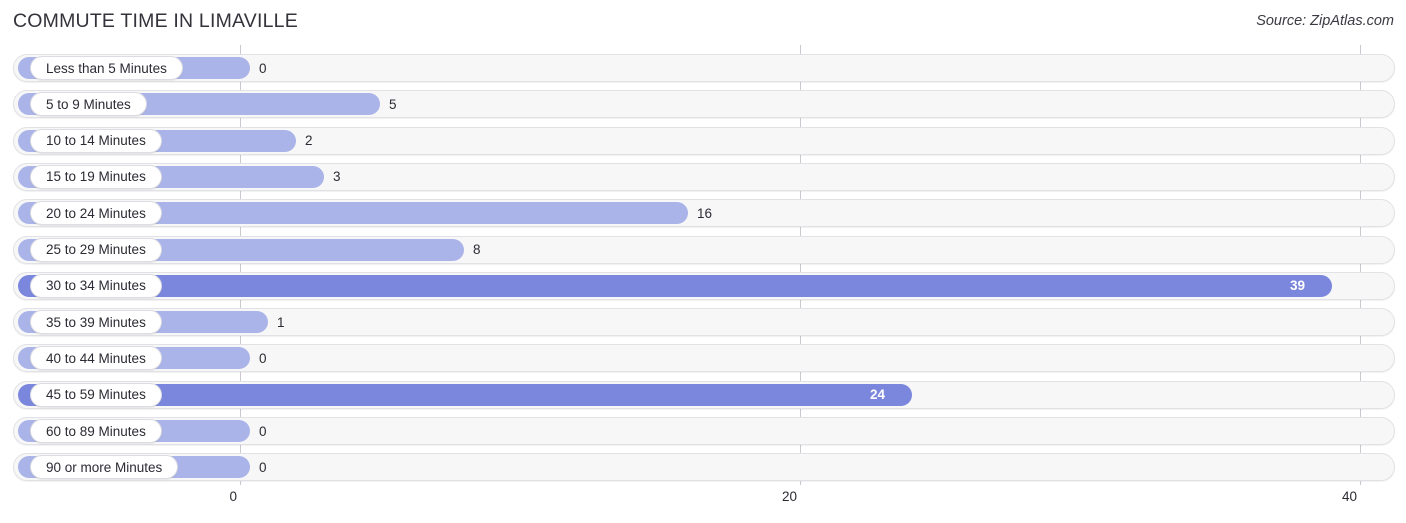 This screenshot has width=1406, height=523. Describe the element at coordinates (96, 394) in the screenshot. I see `category-label: 45 to 59 Minutes` at that location.